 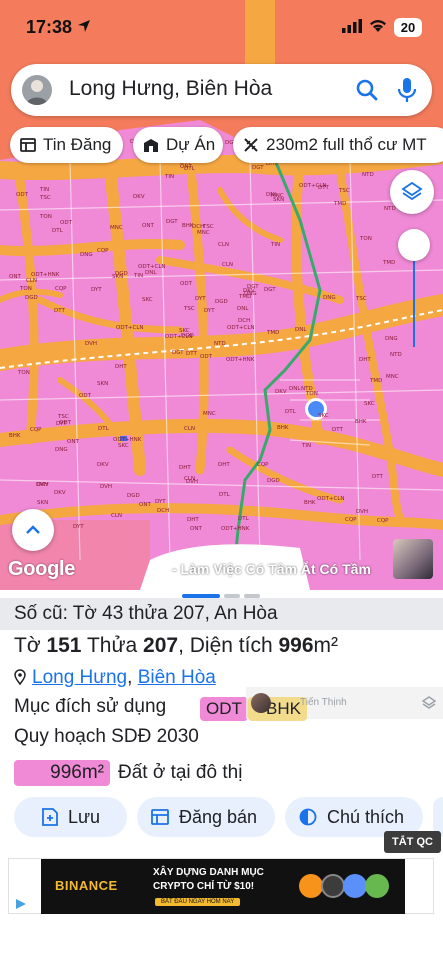 I want to click on xrp-coin-icon, so click(x=333, y=886).